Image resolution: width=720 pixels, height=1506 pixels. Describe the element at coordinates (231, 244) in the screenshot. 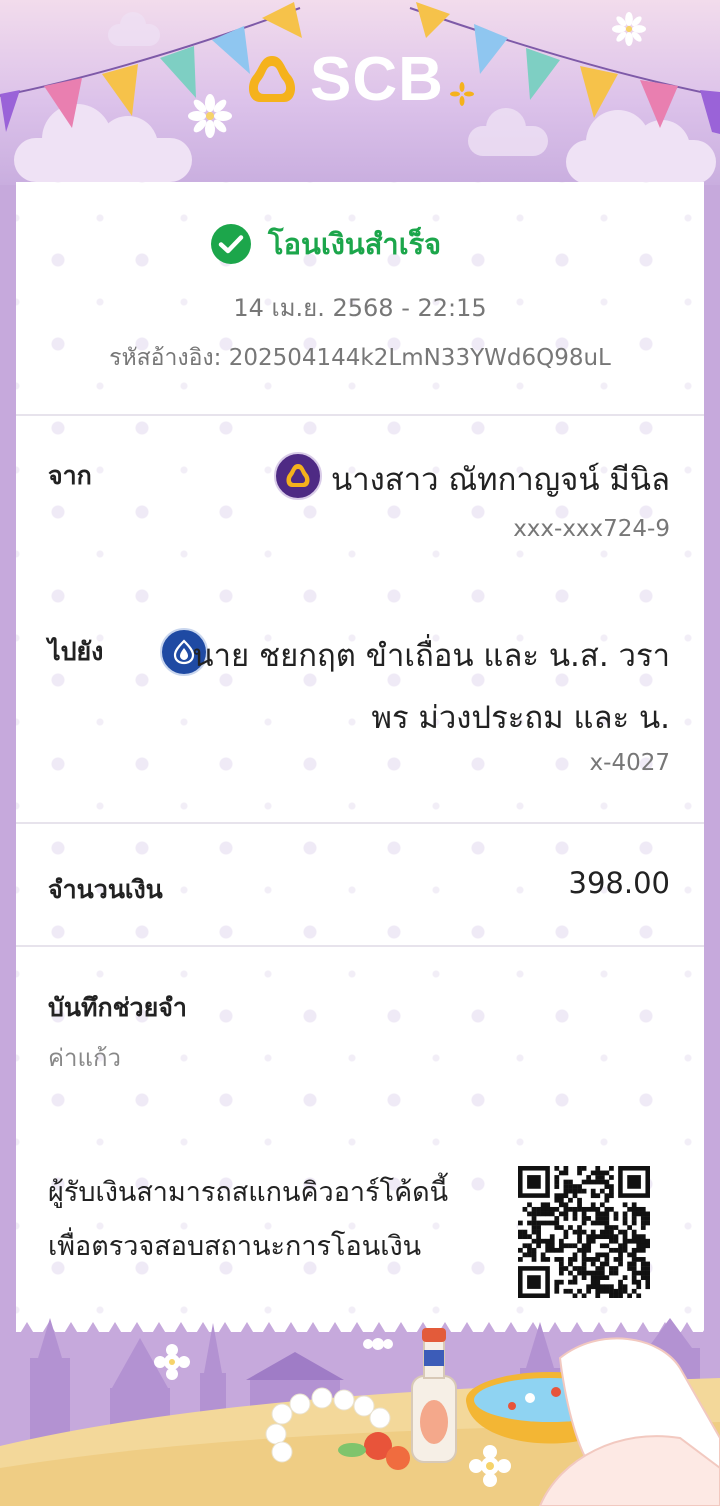

I see `check-circle-icon` at that location.